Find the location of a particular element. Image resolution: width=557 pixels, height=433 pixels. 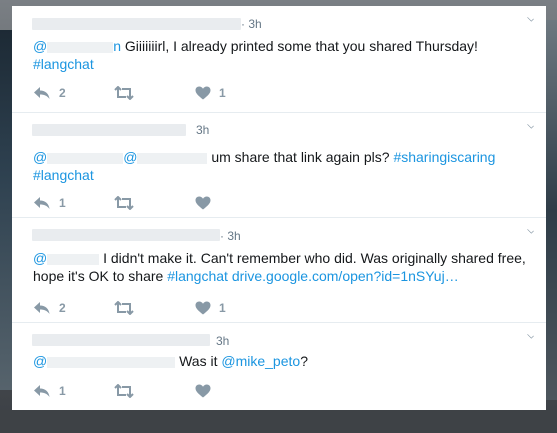

tweet-text: @ Was it @mike_peto? is located at coordinates (282, 361).